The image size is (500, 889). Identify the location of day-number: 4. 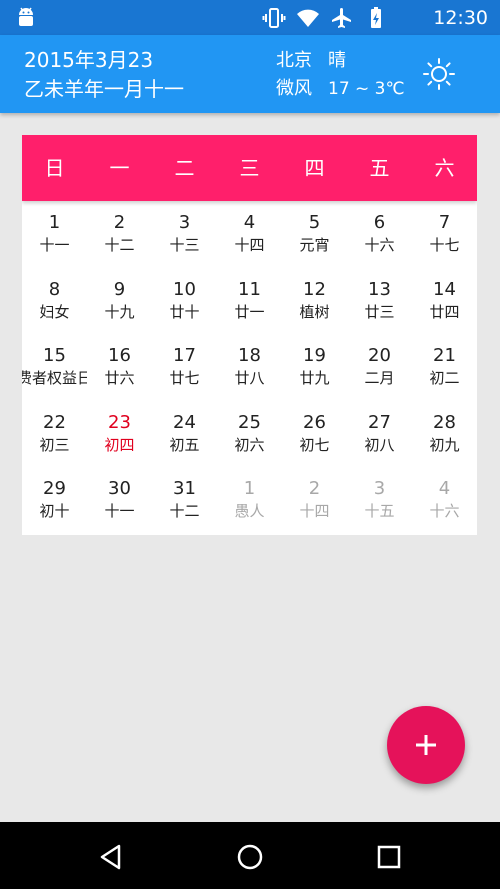
(249, 222).